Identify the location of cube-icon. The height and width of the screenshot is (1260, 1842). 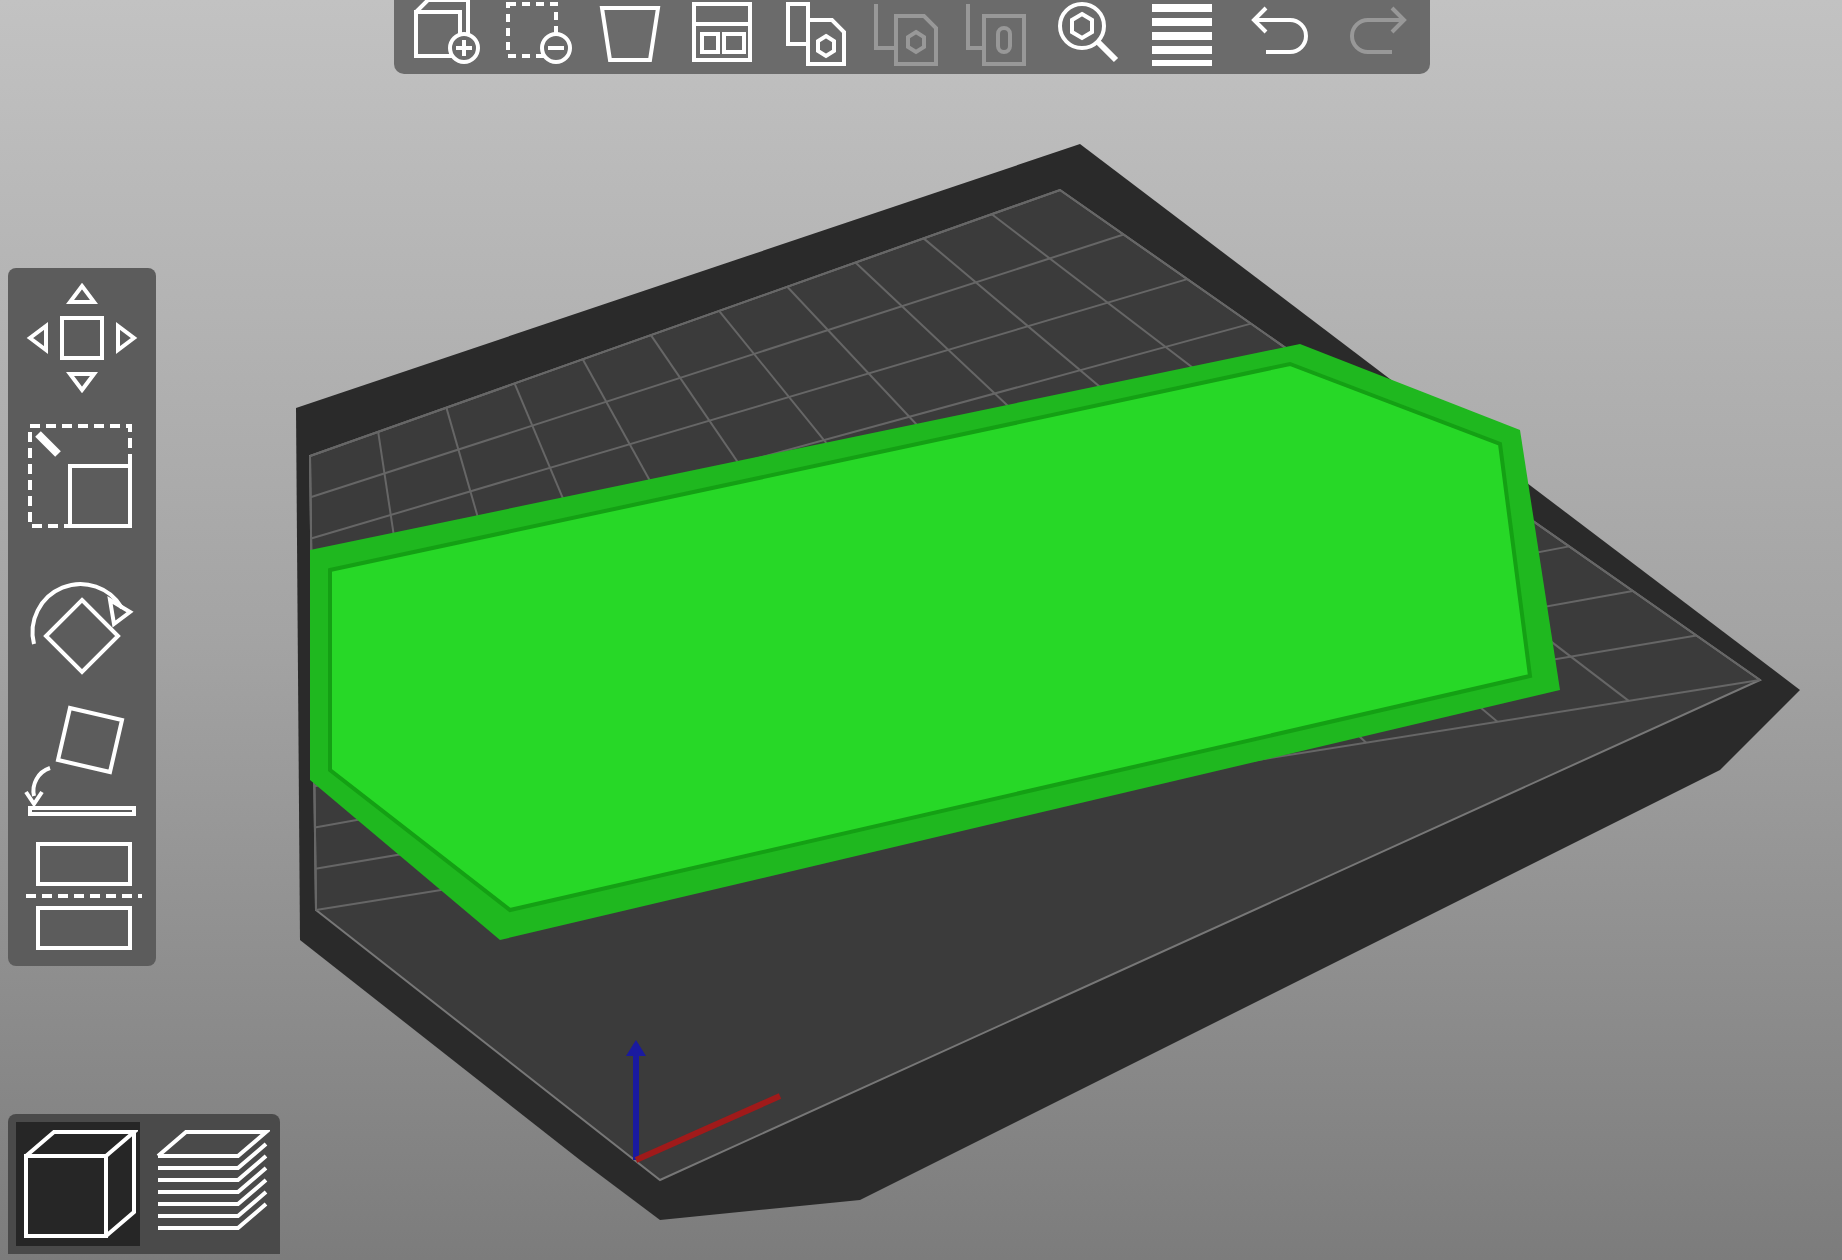
(78, 1184).